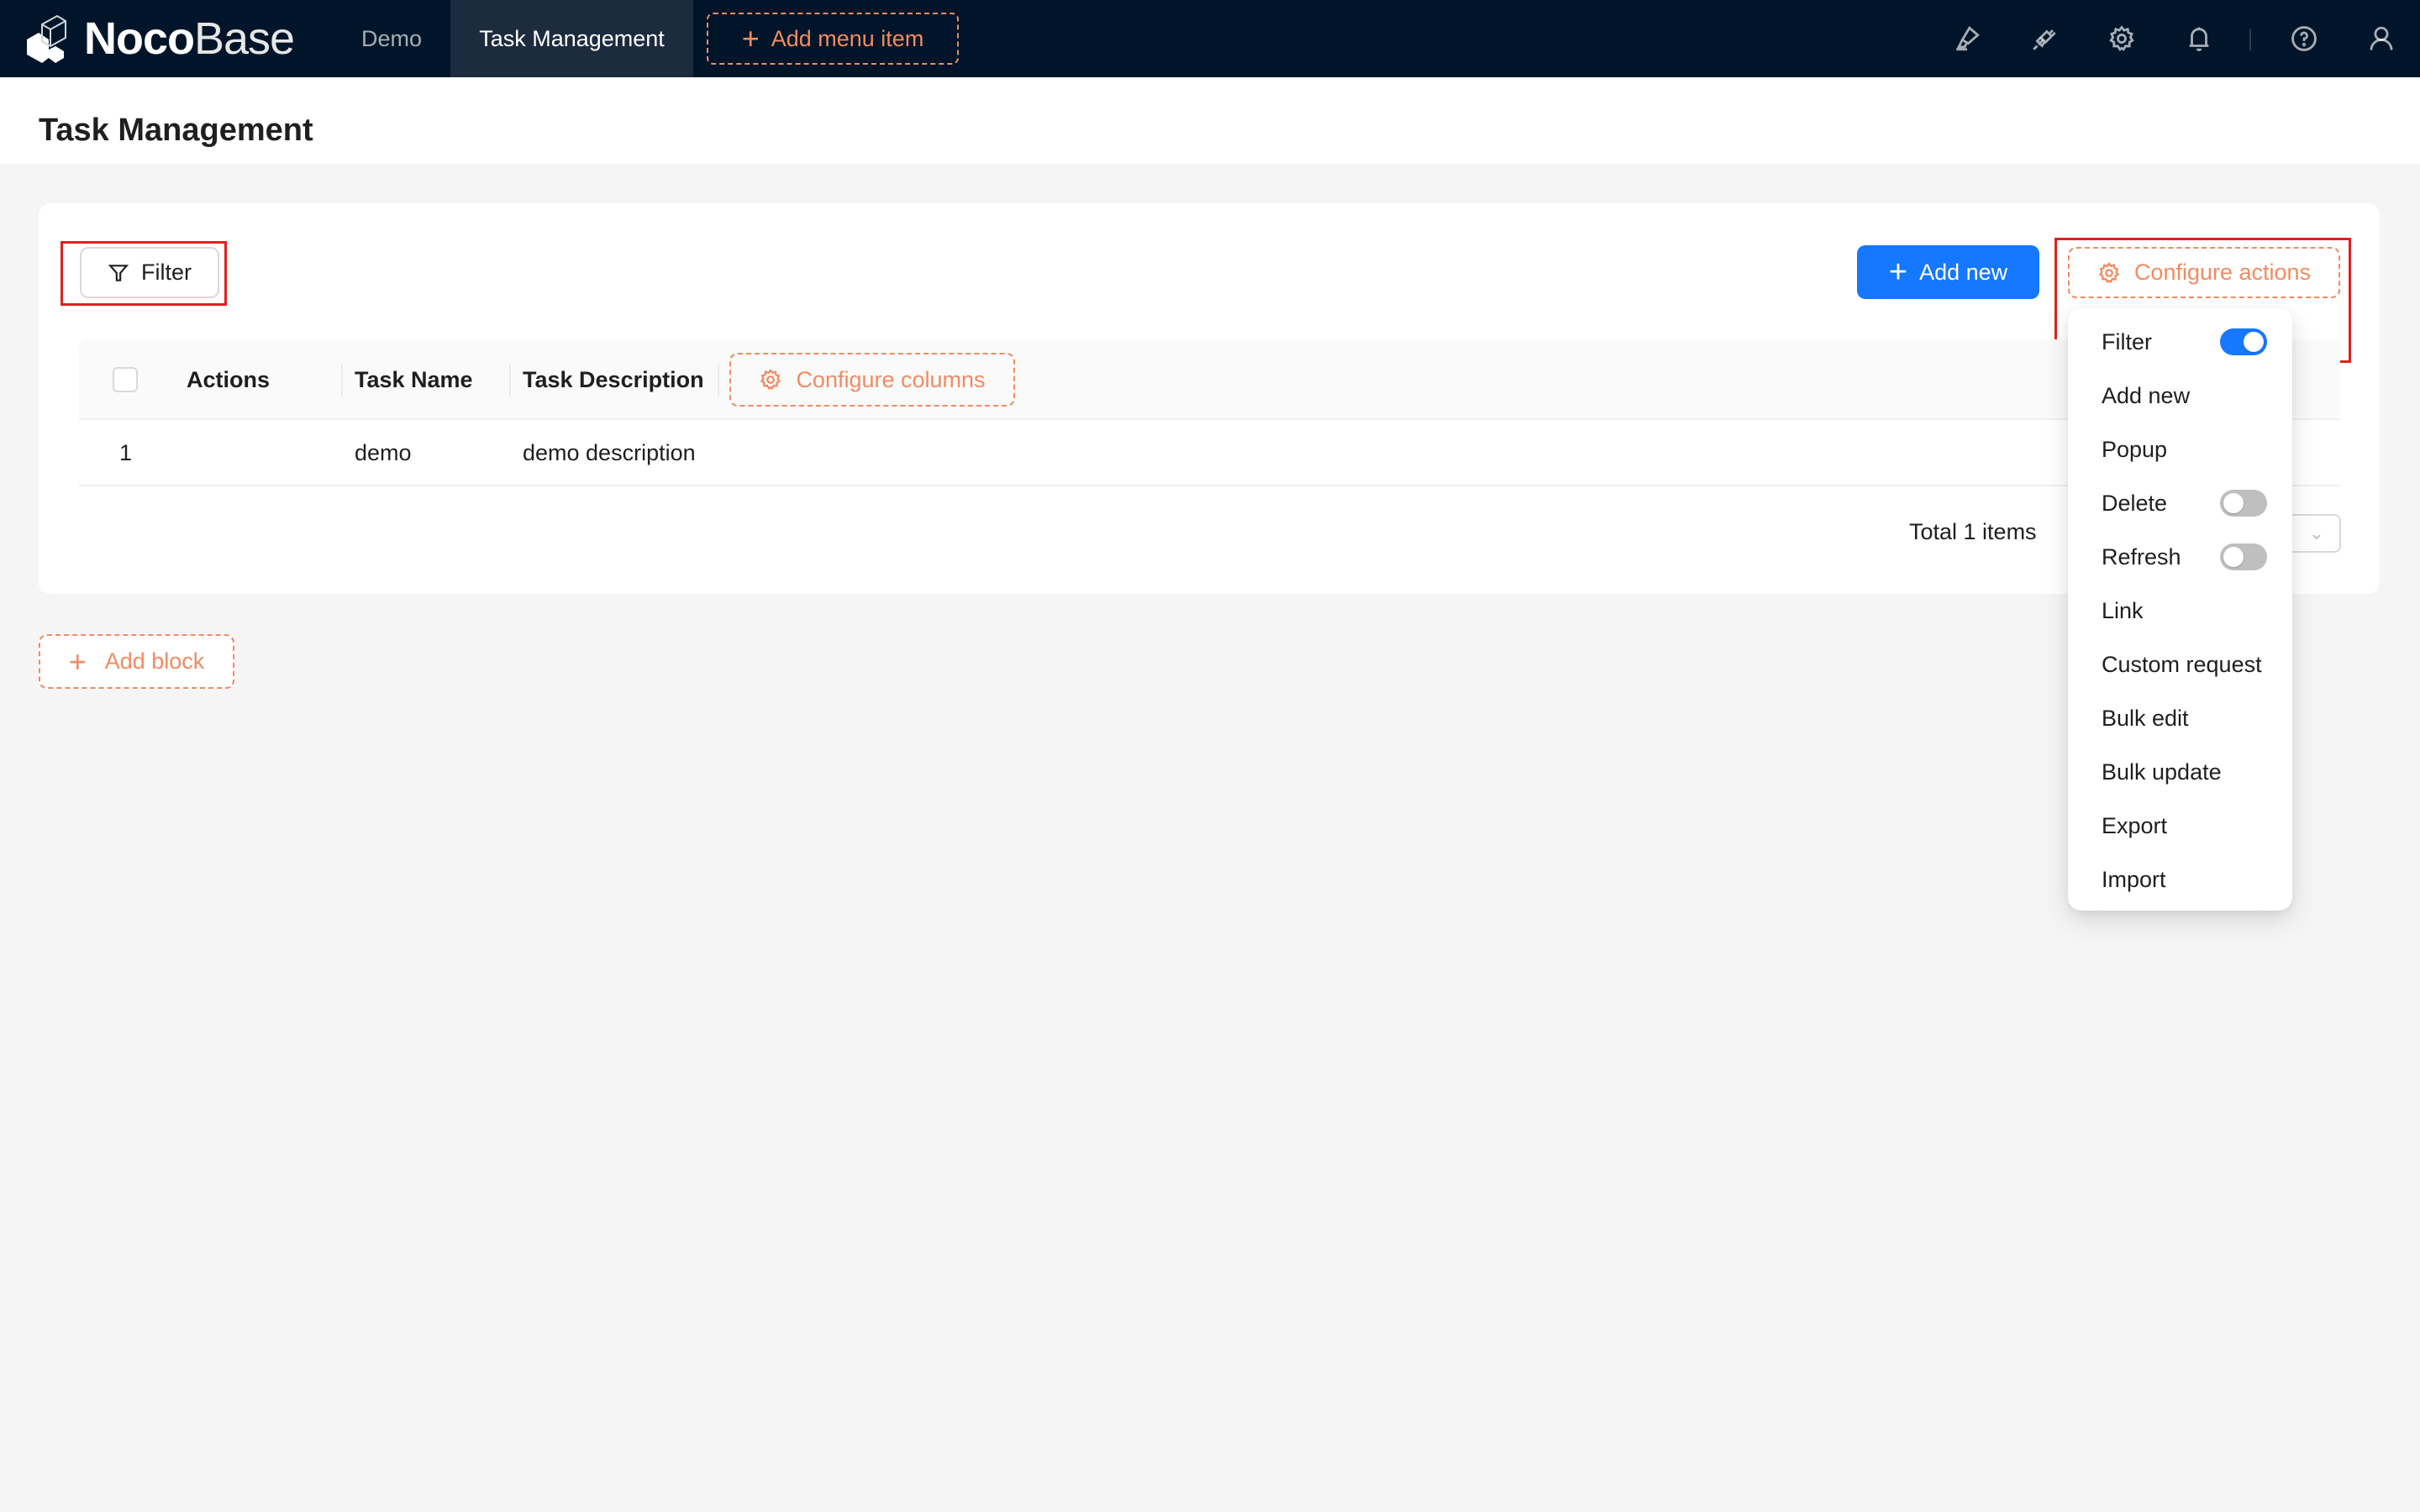 The width and height of the screenshot is (2420, 1512). I want to click on add-menu-item-label: Add menu item, so click(847, 38).